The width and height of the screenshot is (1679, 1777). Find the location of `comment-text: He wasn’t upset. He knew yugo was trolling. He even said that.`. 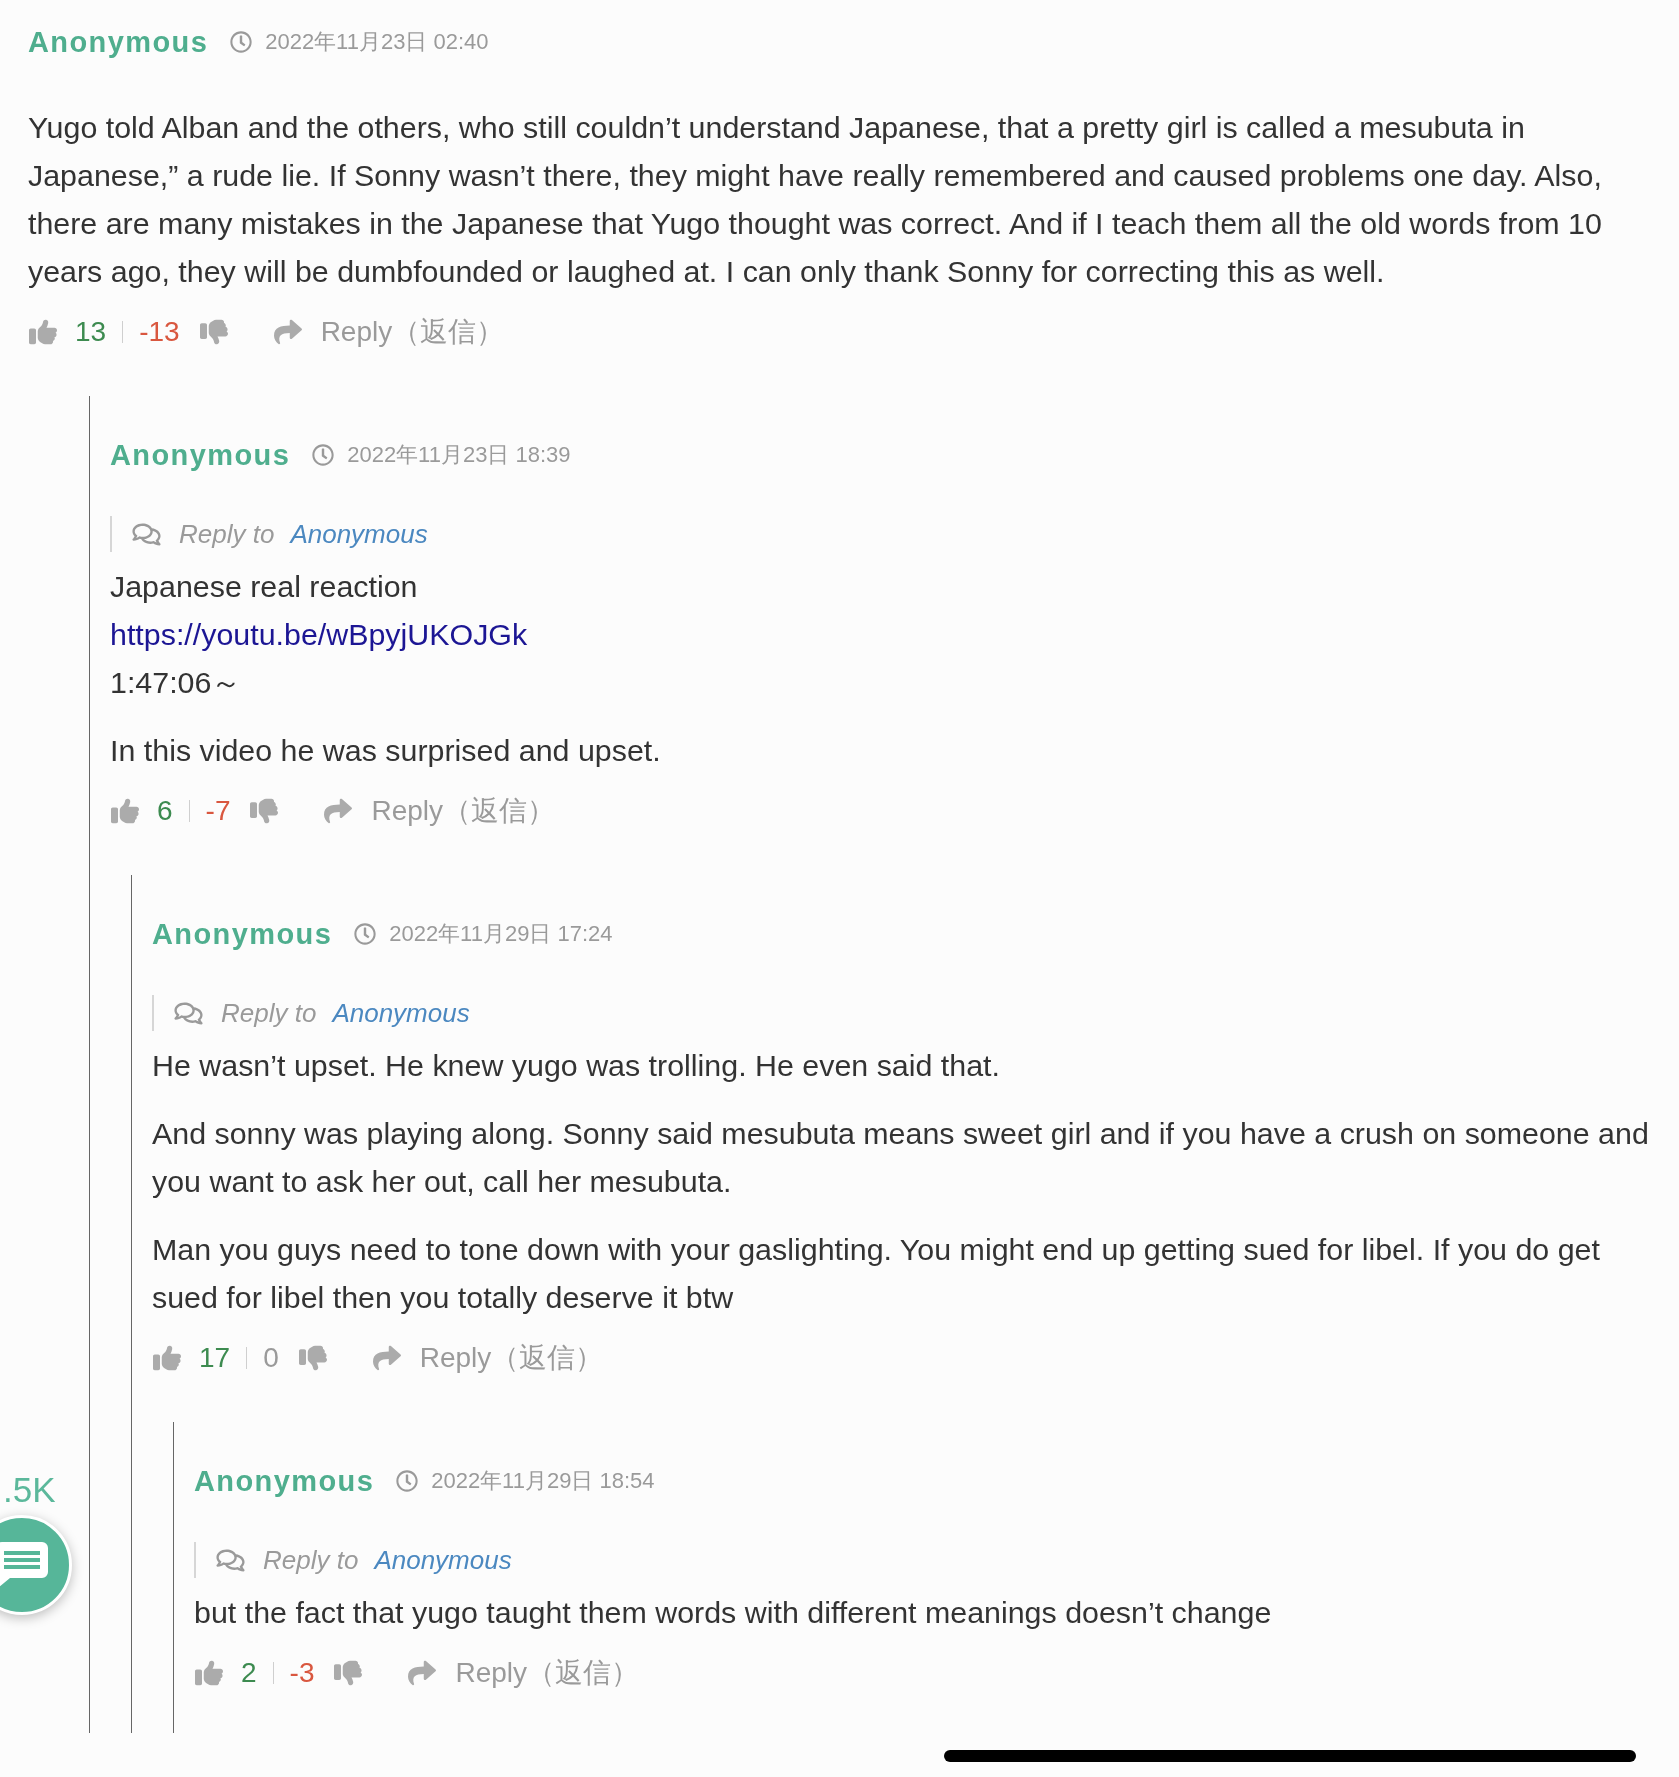

comment-text: He wasn’t upset. He knew yugo was trolling. He even said that. is located at coordinates (576, 1065).